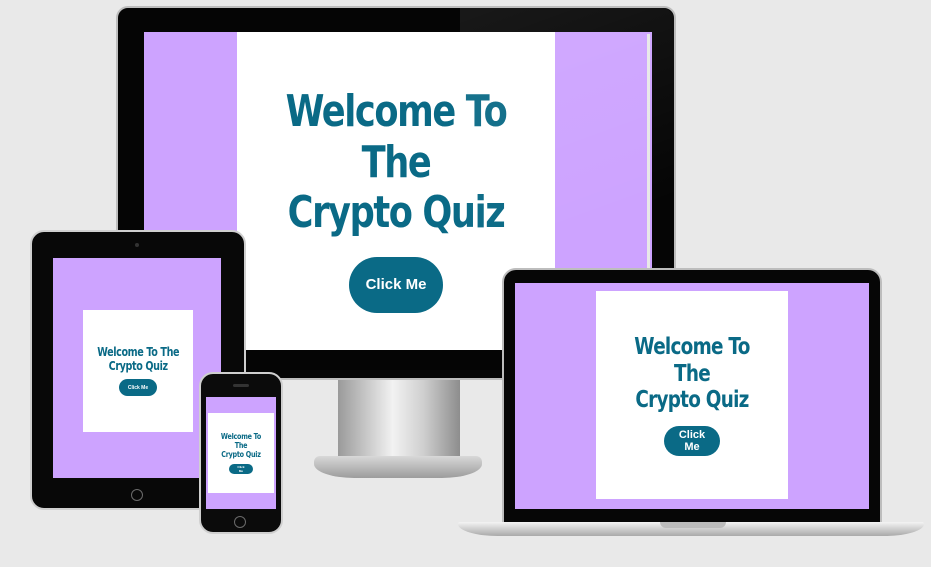 Image resolution: width=931 pixels, height=567 pixels. I want to click on tablet-screen: Welcome To The Crypto Quiz Click Me, so click(137, 368).